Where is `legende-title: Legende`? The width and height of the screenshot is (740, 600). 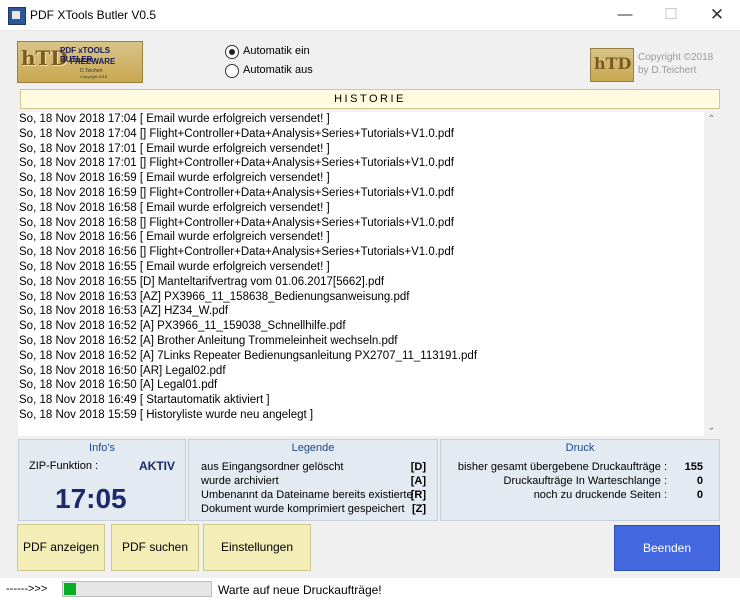 legende-title: Legende is located at coordinates (313, 448).